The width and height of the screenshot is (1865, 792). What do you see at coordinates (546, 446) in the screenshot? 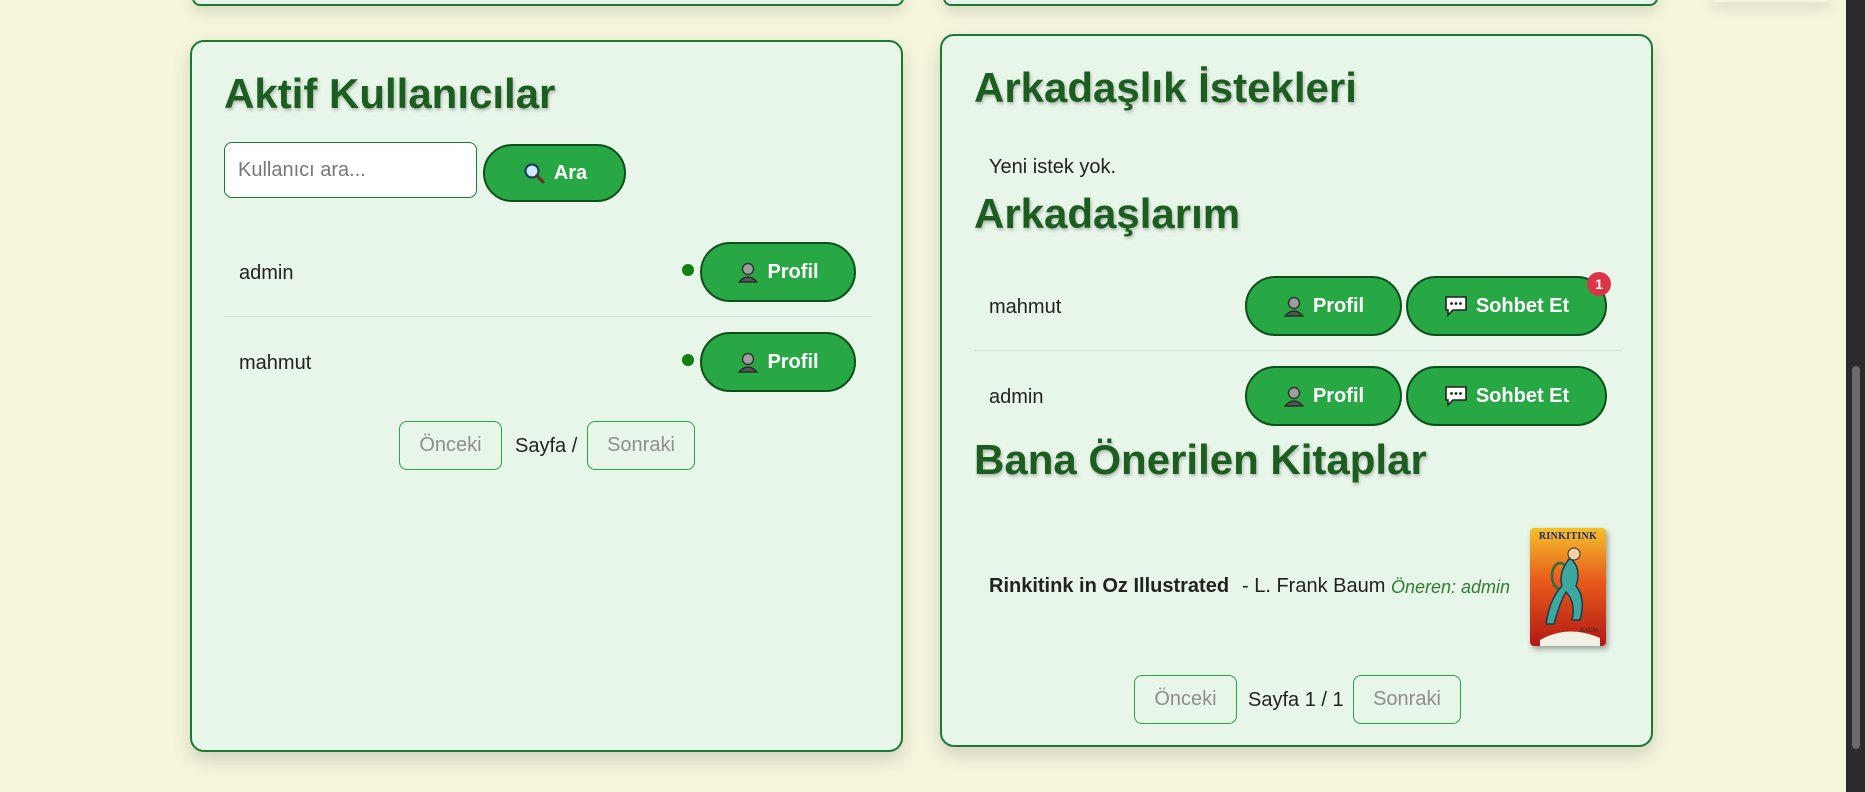
I see `page-indicator: Sayfa /` at bounding box center [546, 446].